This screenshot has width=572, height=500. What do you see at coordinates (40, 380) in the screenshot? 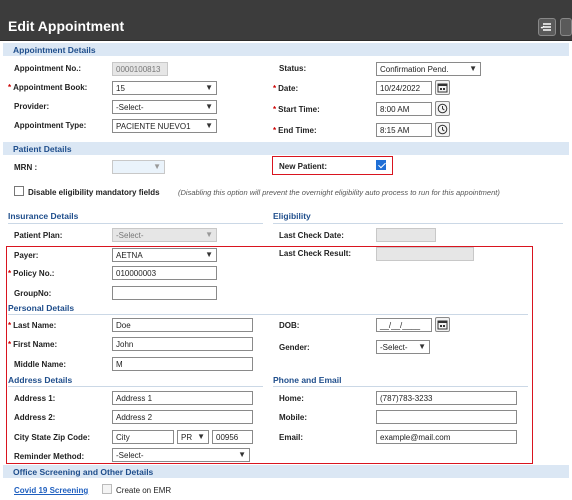
I see `address-details-heading: Address Details` at bounding box center [40, 380].